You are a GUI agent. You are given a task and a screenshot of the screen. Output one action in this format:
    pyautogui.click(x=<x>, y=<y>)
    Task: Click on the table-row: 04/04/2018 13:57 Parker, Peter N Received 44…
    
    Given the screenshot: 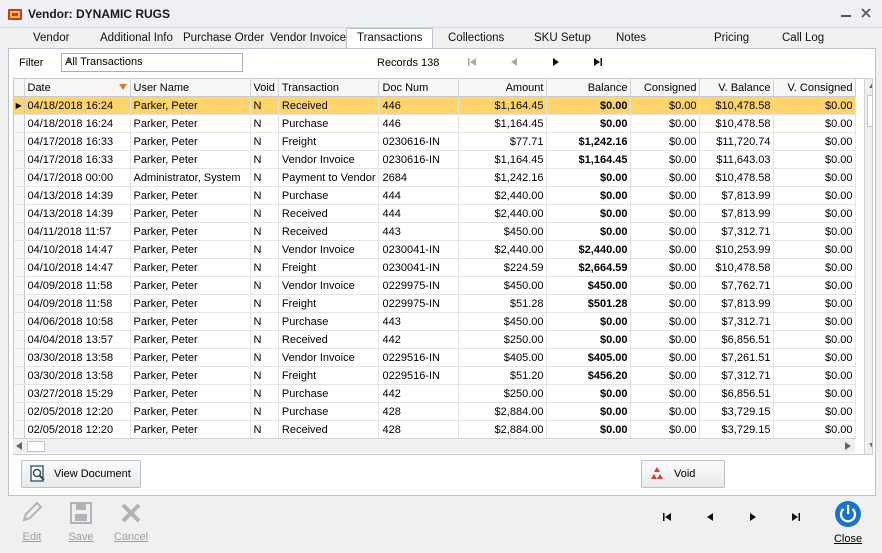 What is the action you would take?
    pyautogui.click(x=435, y=339)
    